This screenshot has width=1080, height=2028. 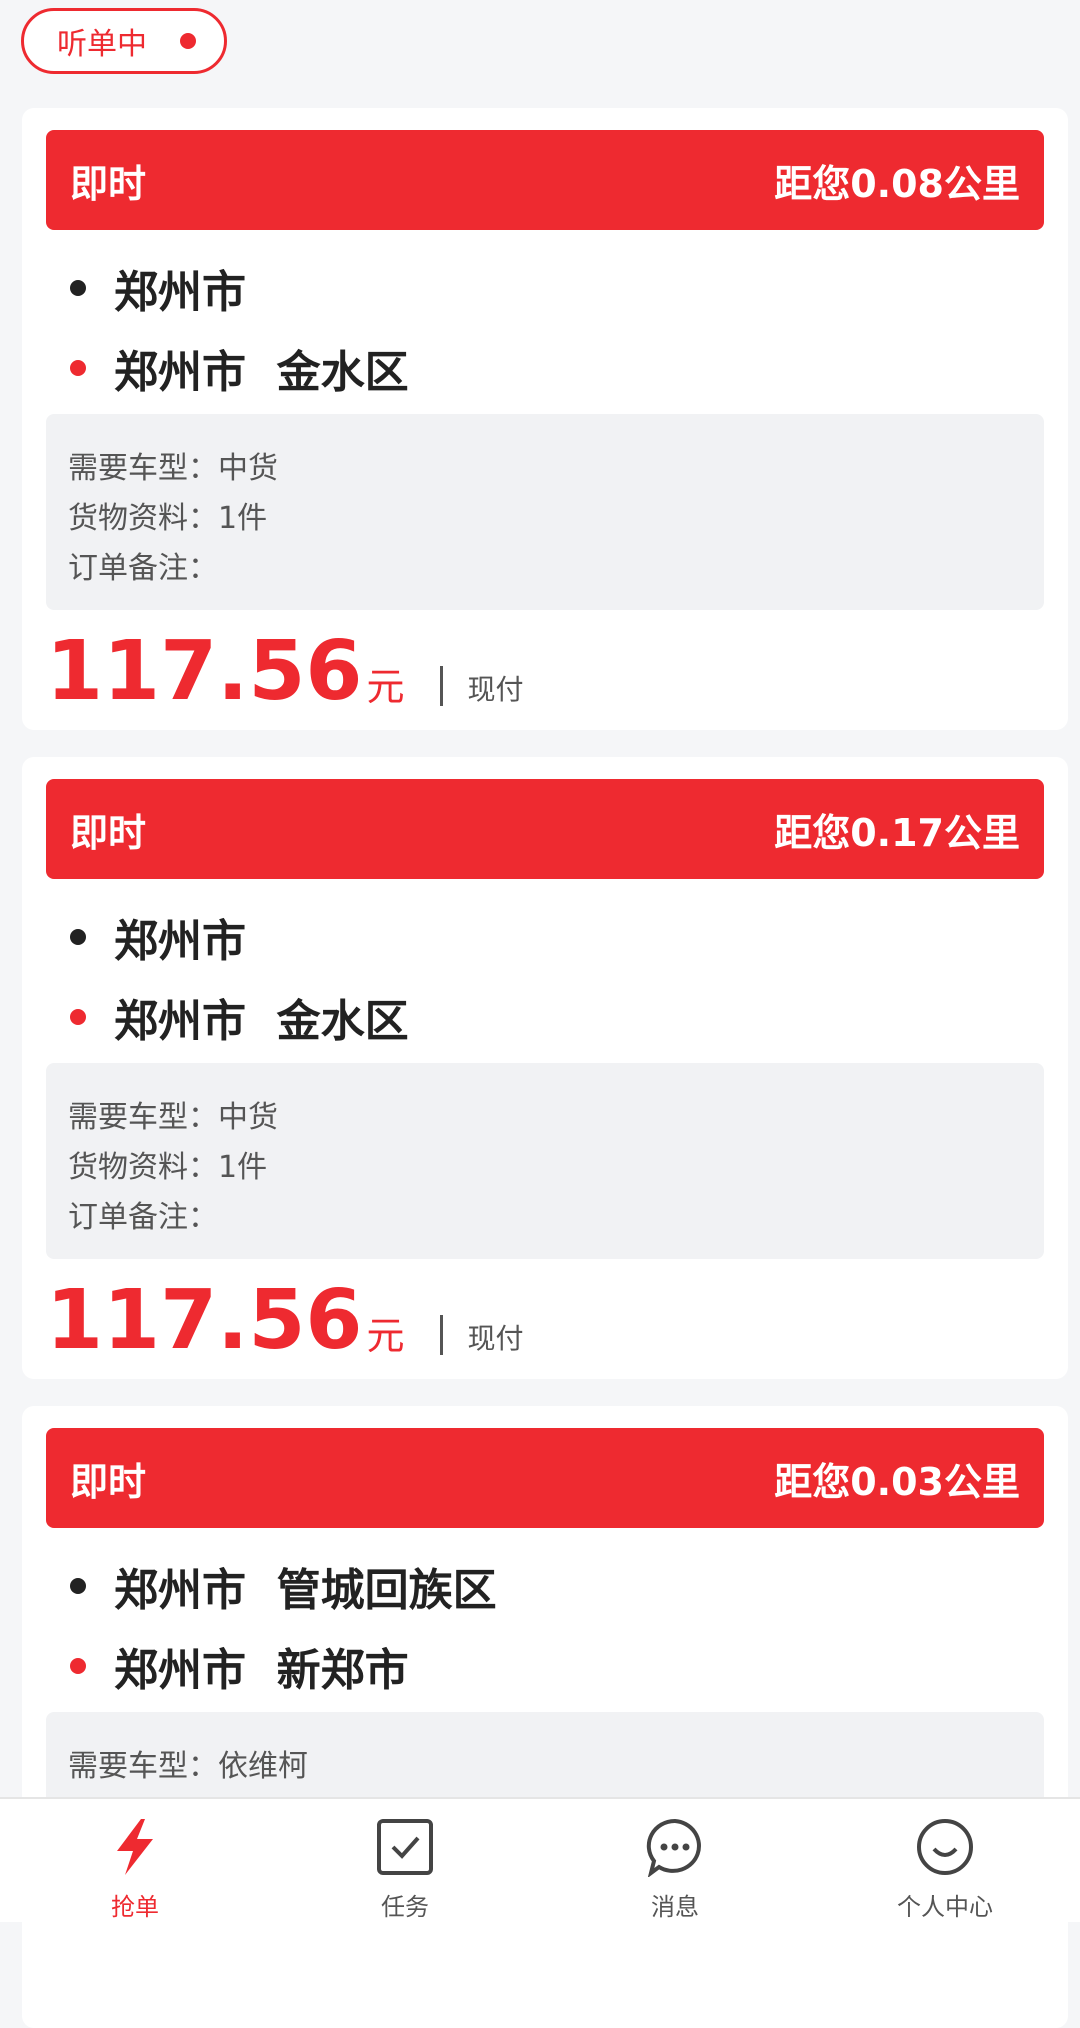 I want to click on listening-status-toggle: 听单中, so click(x=124, y=41).